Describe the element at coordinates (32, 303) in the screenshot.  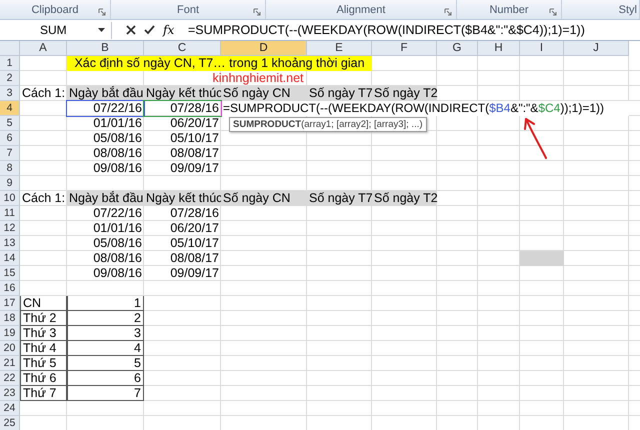
I see `sheet-cell: CN` at that location.